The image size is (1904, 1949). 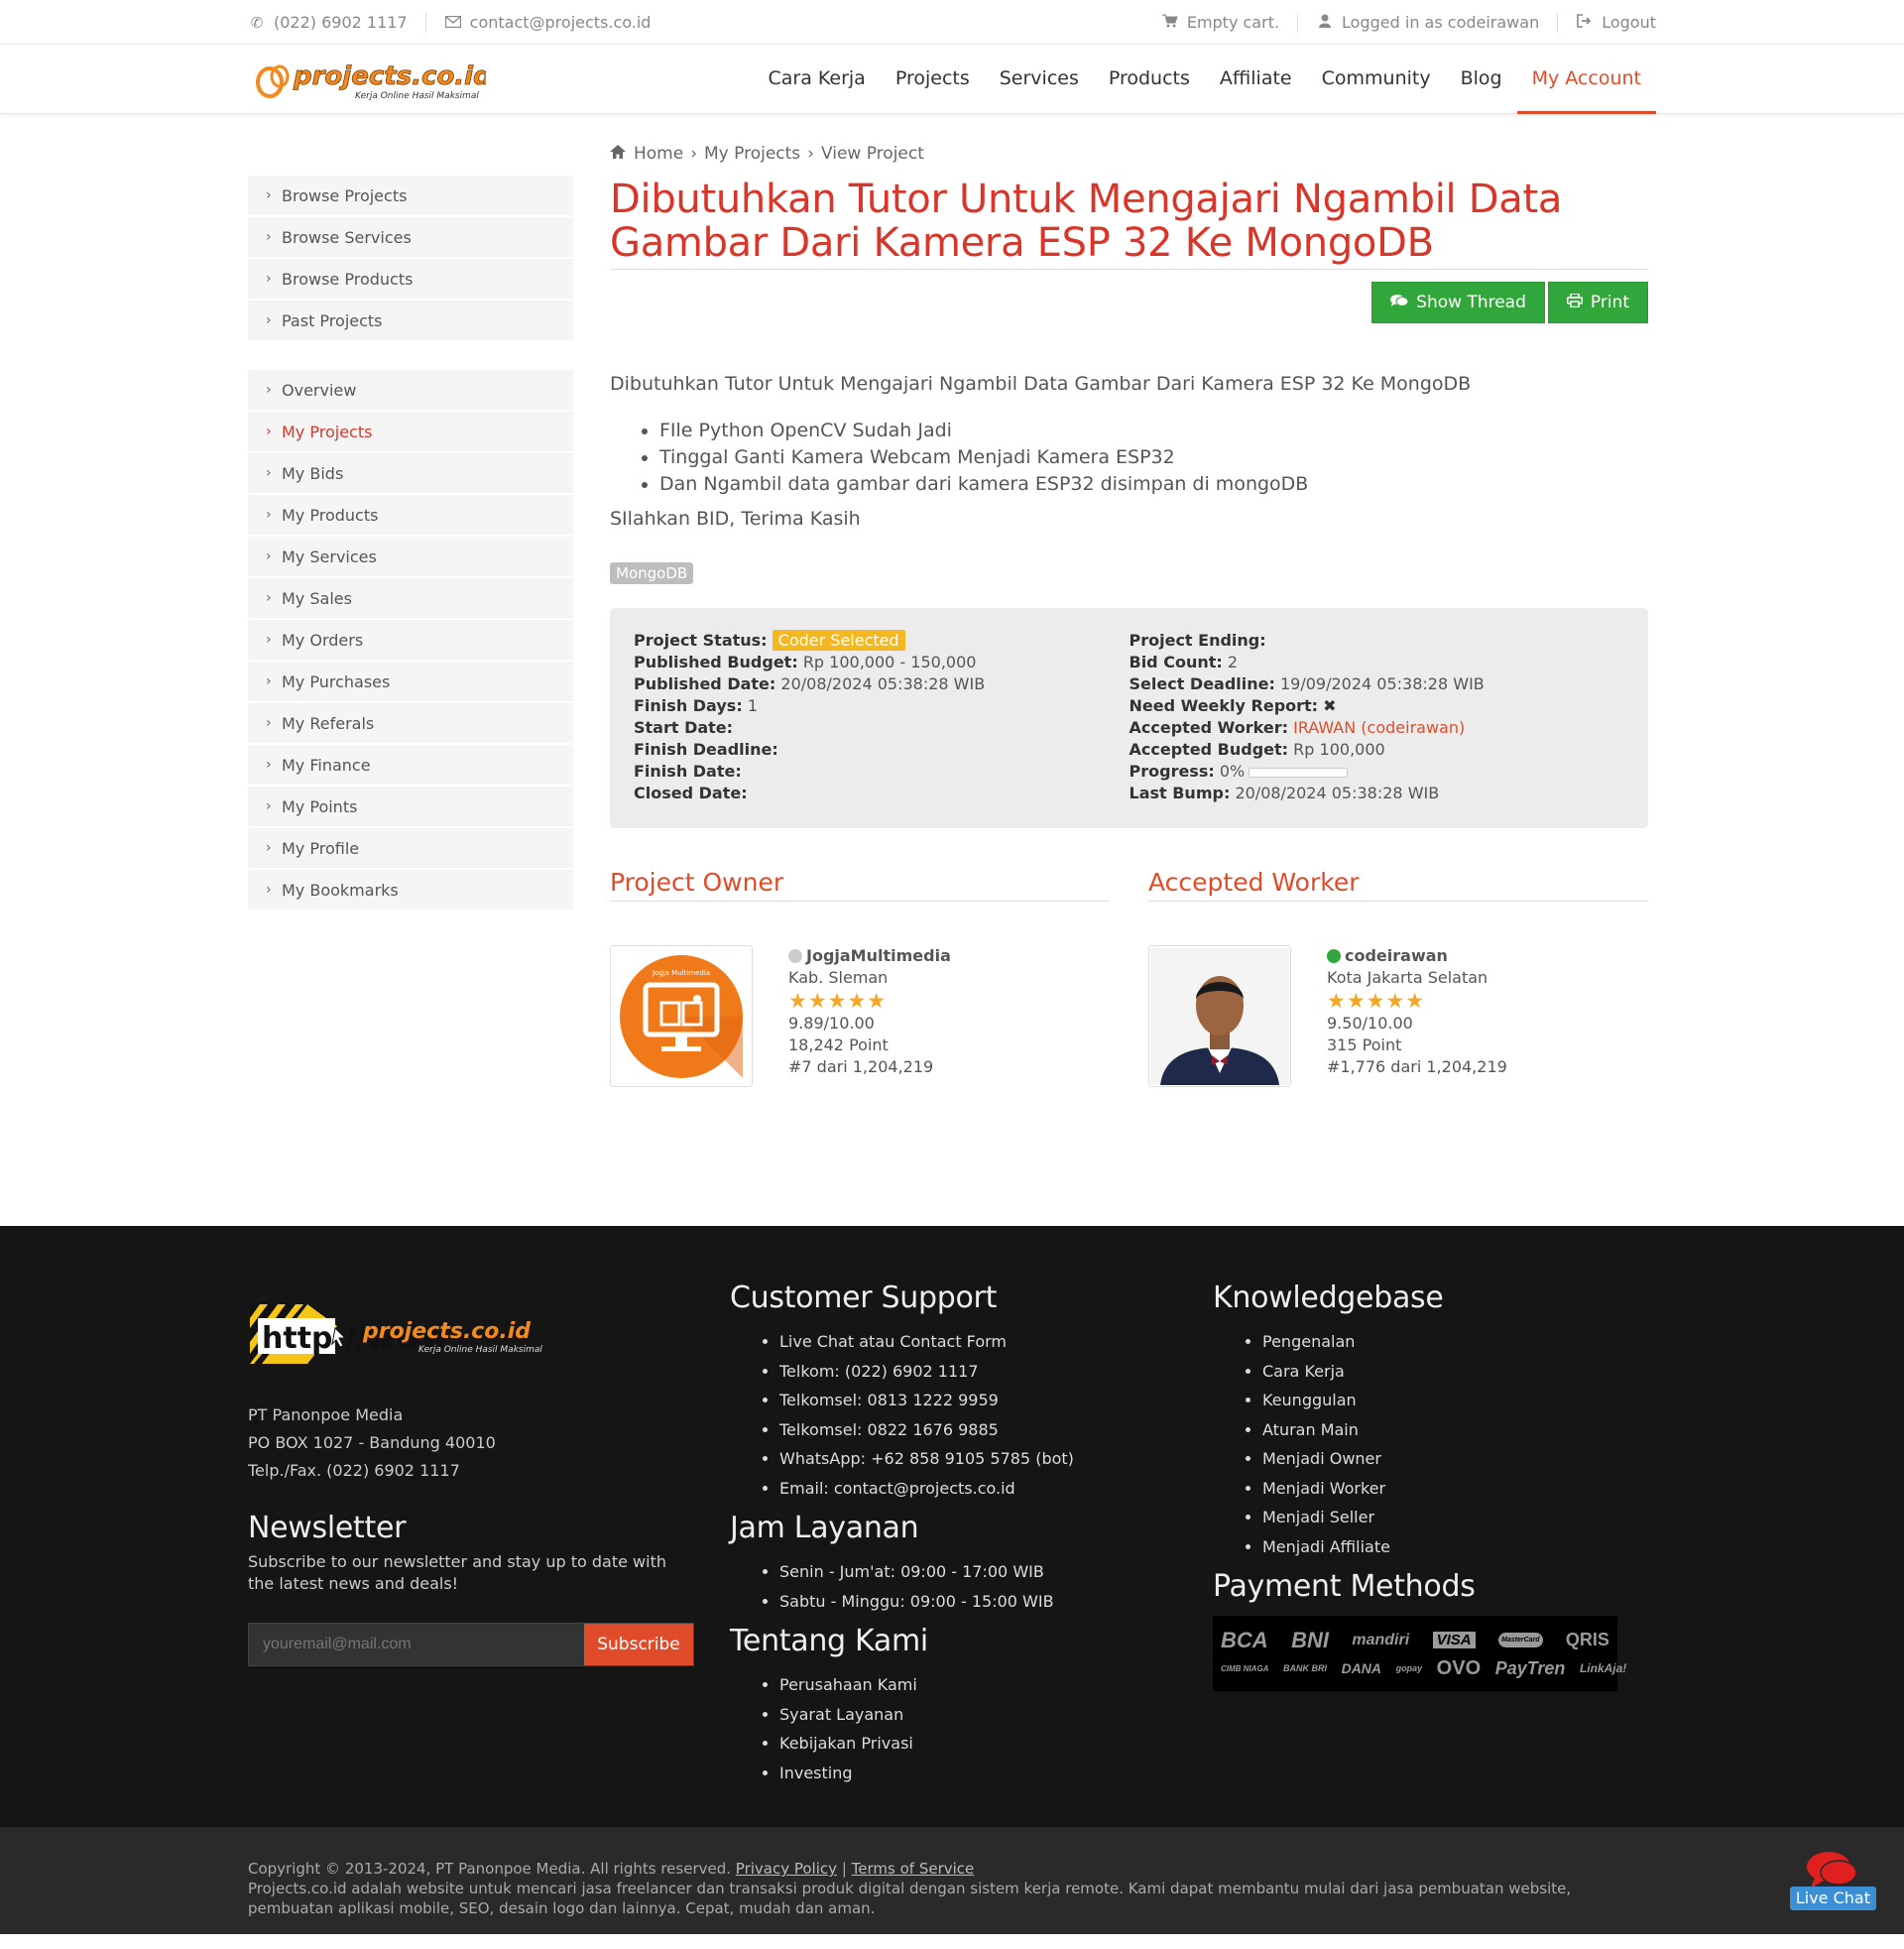 I want to click on payment-methods-heading: Payment Methods, so click(x=1344, y=1587).